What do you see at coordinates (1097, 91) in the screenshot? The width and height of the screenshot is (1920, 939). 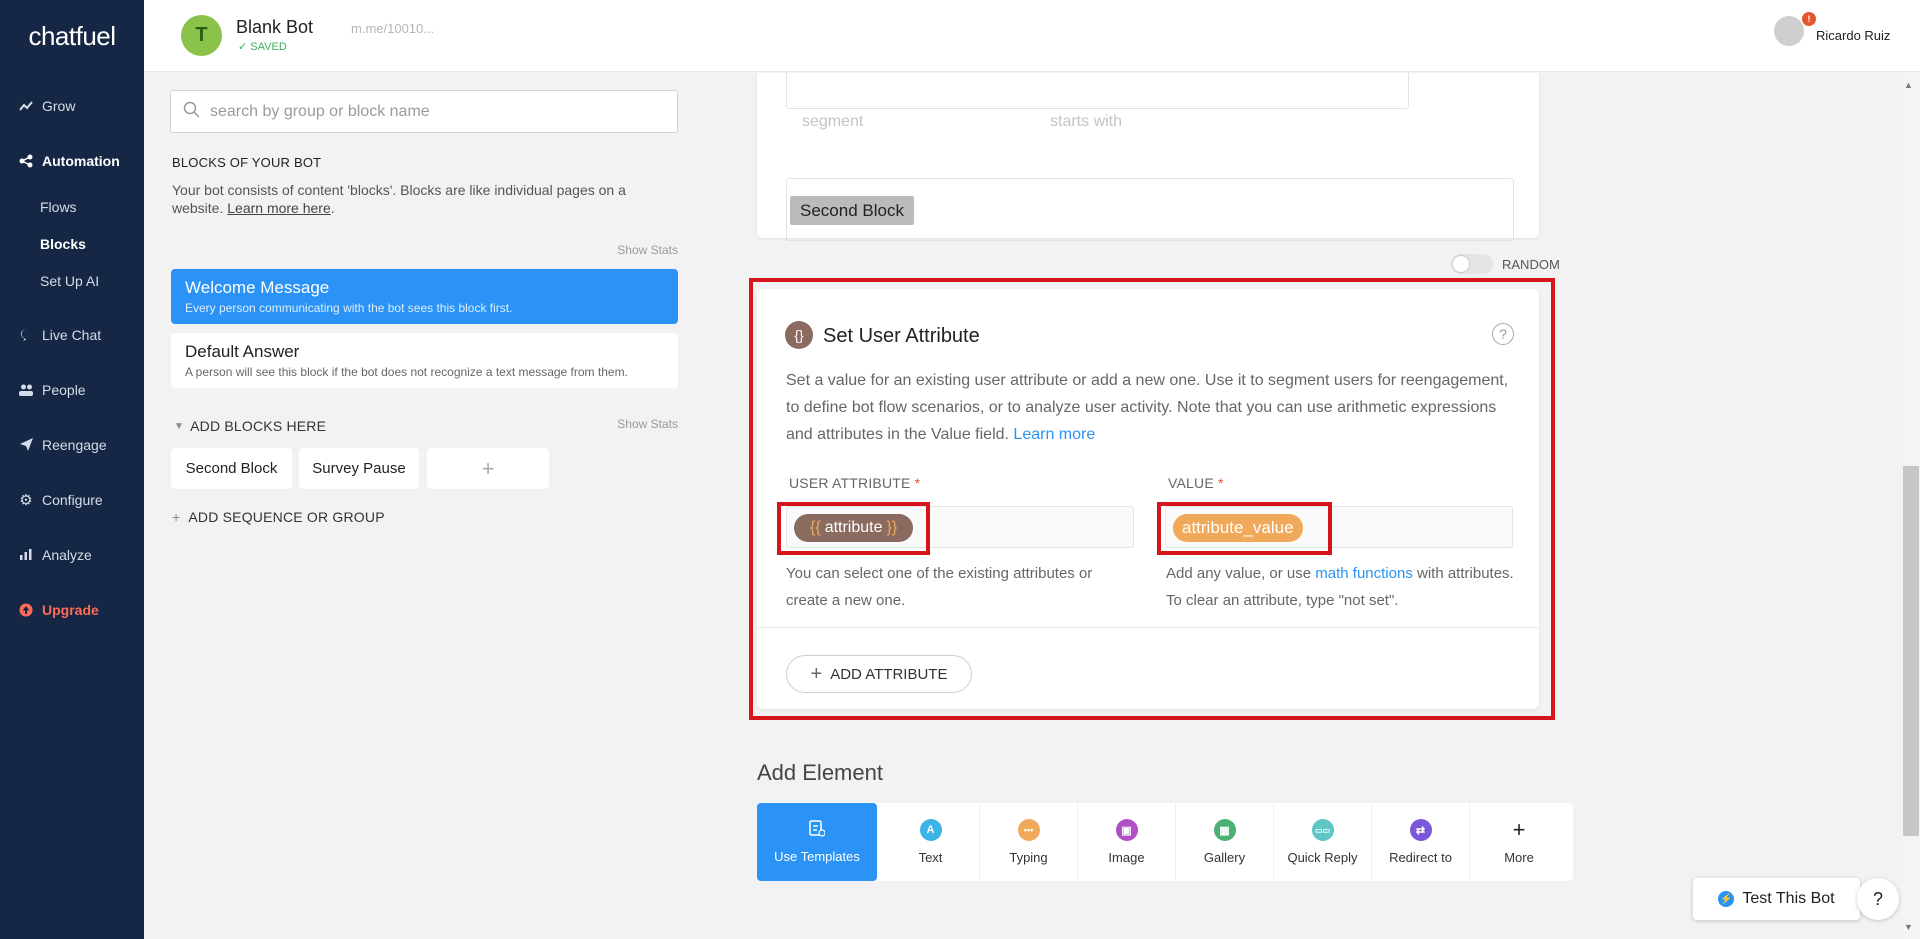 I see `segment-filter-field` at bounding box center [1097, 91].